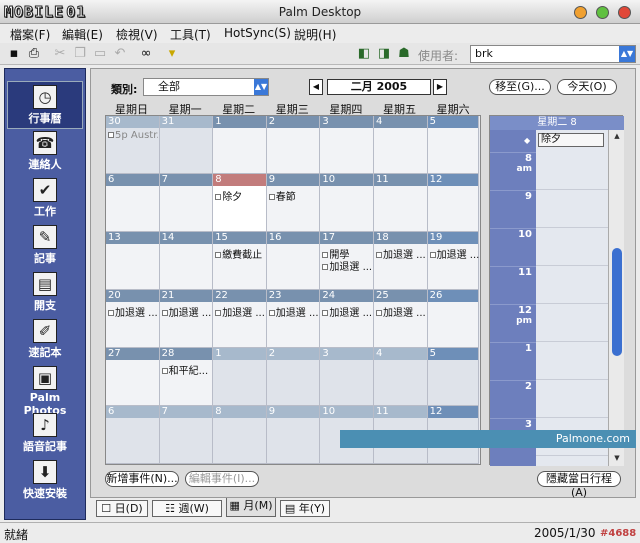 The width and height of the screenshot is (640, 543). What do you see at coordinates (146, 54) in the screenshot?
I see `find-binoculars-icon: ∞` at bounding box center [146, 54].